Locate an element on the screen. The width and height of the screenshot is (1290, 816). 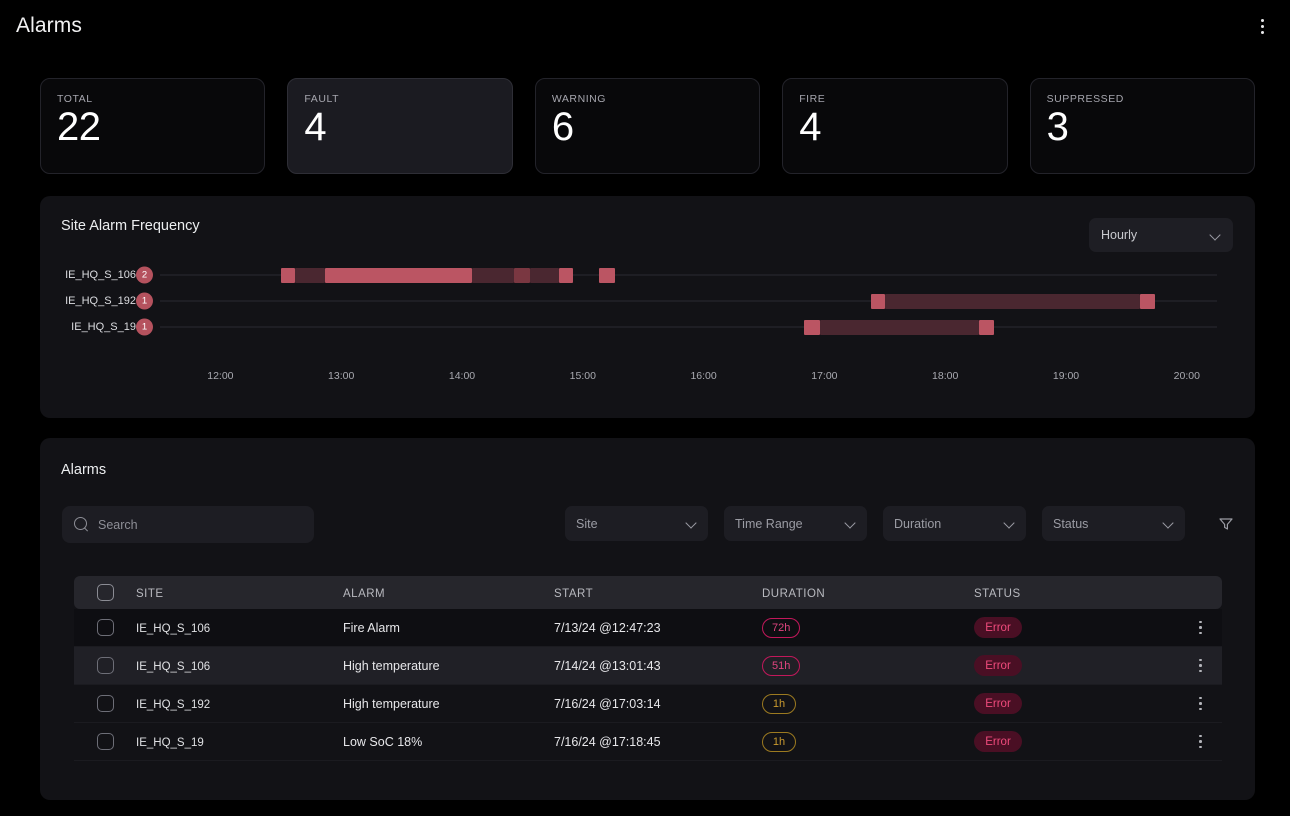
x-axis-tick: 14:00 is located at coordinates (462, 376).